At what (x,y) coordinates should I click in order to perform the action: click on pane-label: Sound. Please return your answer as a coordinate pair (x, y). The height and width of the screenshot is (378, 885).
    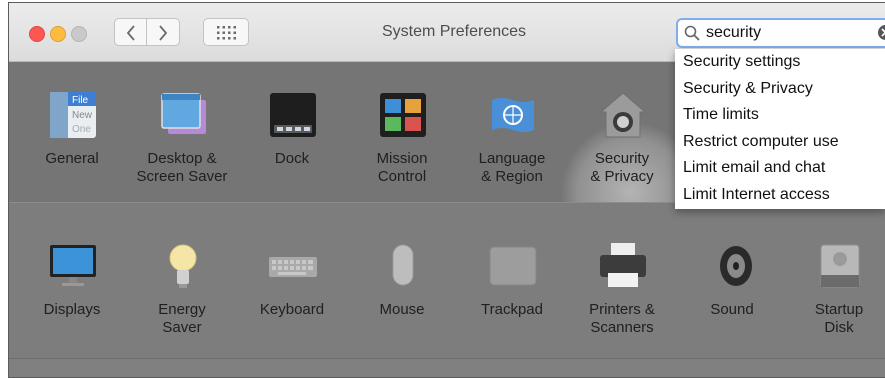
    Looking at the image, I should click on (732, 309).